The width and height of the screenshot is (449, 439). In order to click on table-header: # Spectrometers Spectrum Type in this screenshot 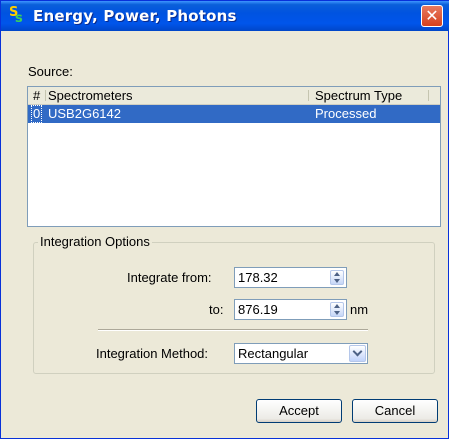, I will do `click(234, 96)`.